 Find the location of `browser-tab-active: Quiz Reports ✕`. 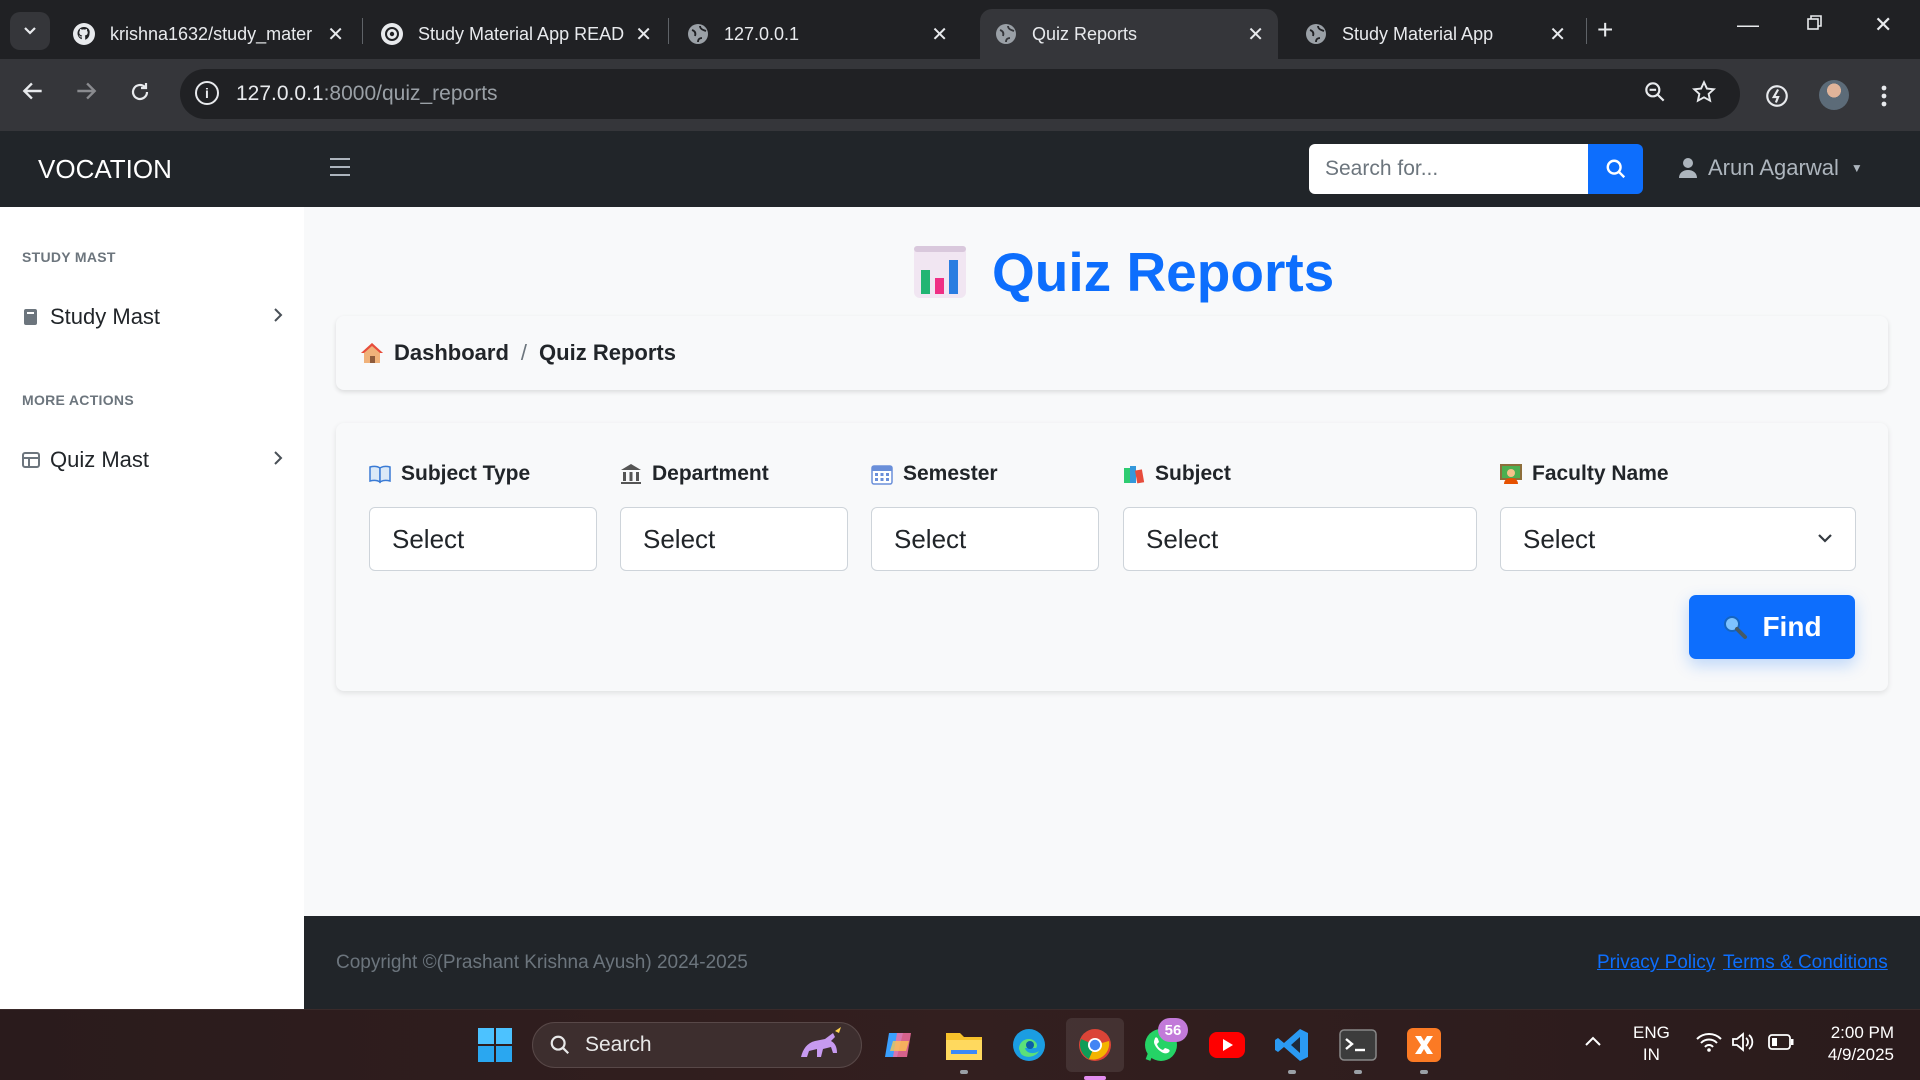

browser-tab-active: Quiz Reports ✕ is located at coordinates (1129, 34).